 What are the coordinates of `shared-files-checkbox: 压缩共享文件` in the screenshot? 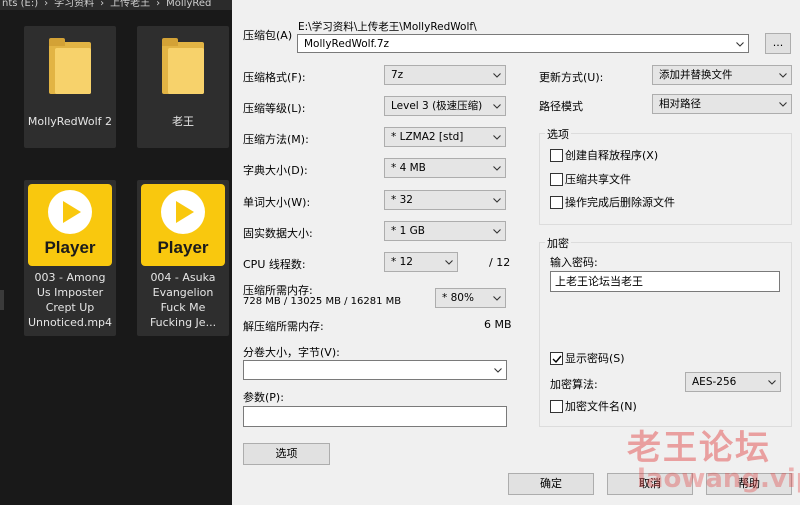 It's located at (590, 179).